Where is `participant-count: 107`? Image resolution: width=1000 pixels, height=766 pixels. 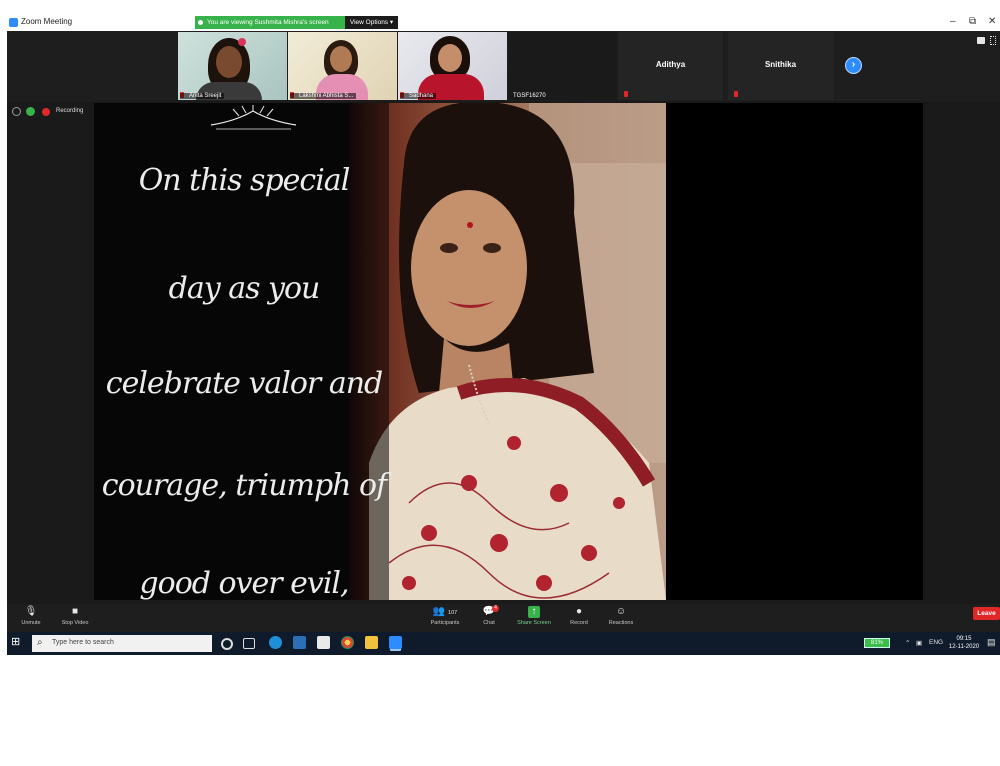
participant-count: 107 is located at coordinates (453, 613).